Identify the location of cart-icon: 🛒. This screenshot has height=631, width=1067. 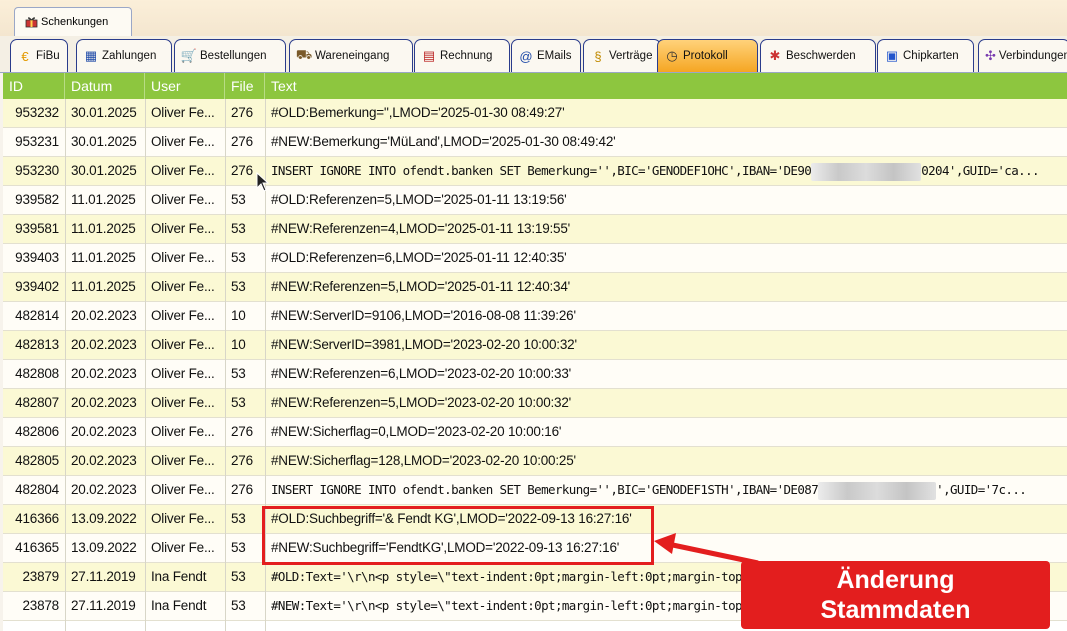
(189, 55).